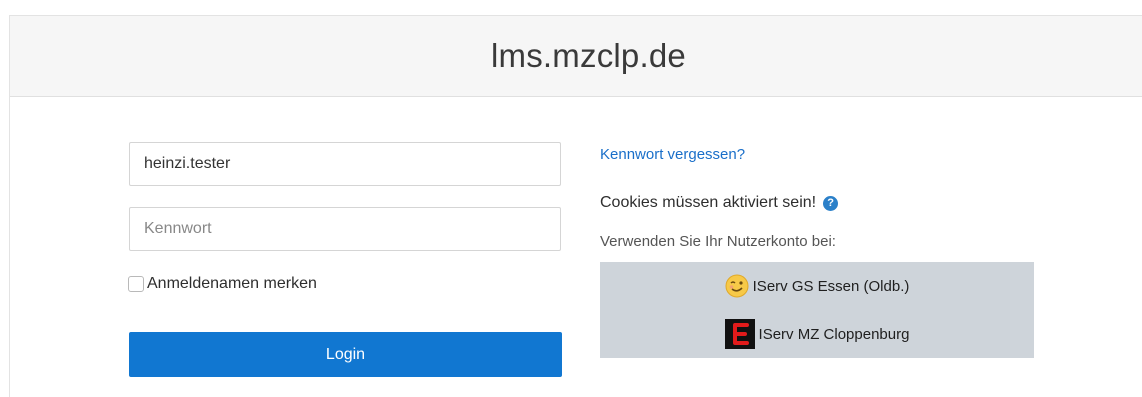 This screenshot has width=1142, height=397. I want to click on iserv-mz-logo-icon, so click(739, 334).